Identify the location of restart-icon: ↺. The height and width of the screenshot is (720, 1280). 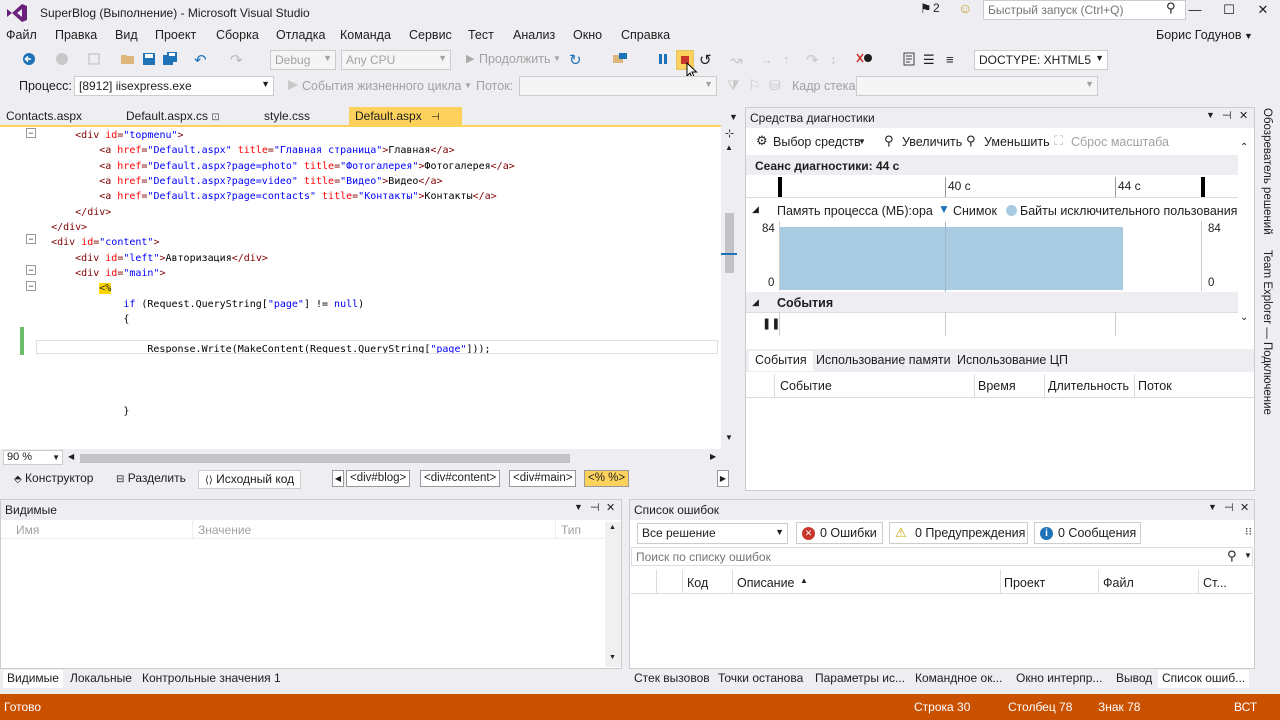
(705, 60).